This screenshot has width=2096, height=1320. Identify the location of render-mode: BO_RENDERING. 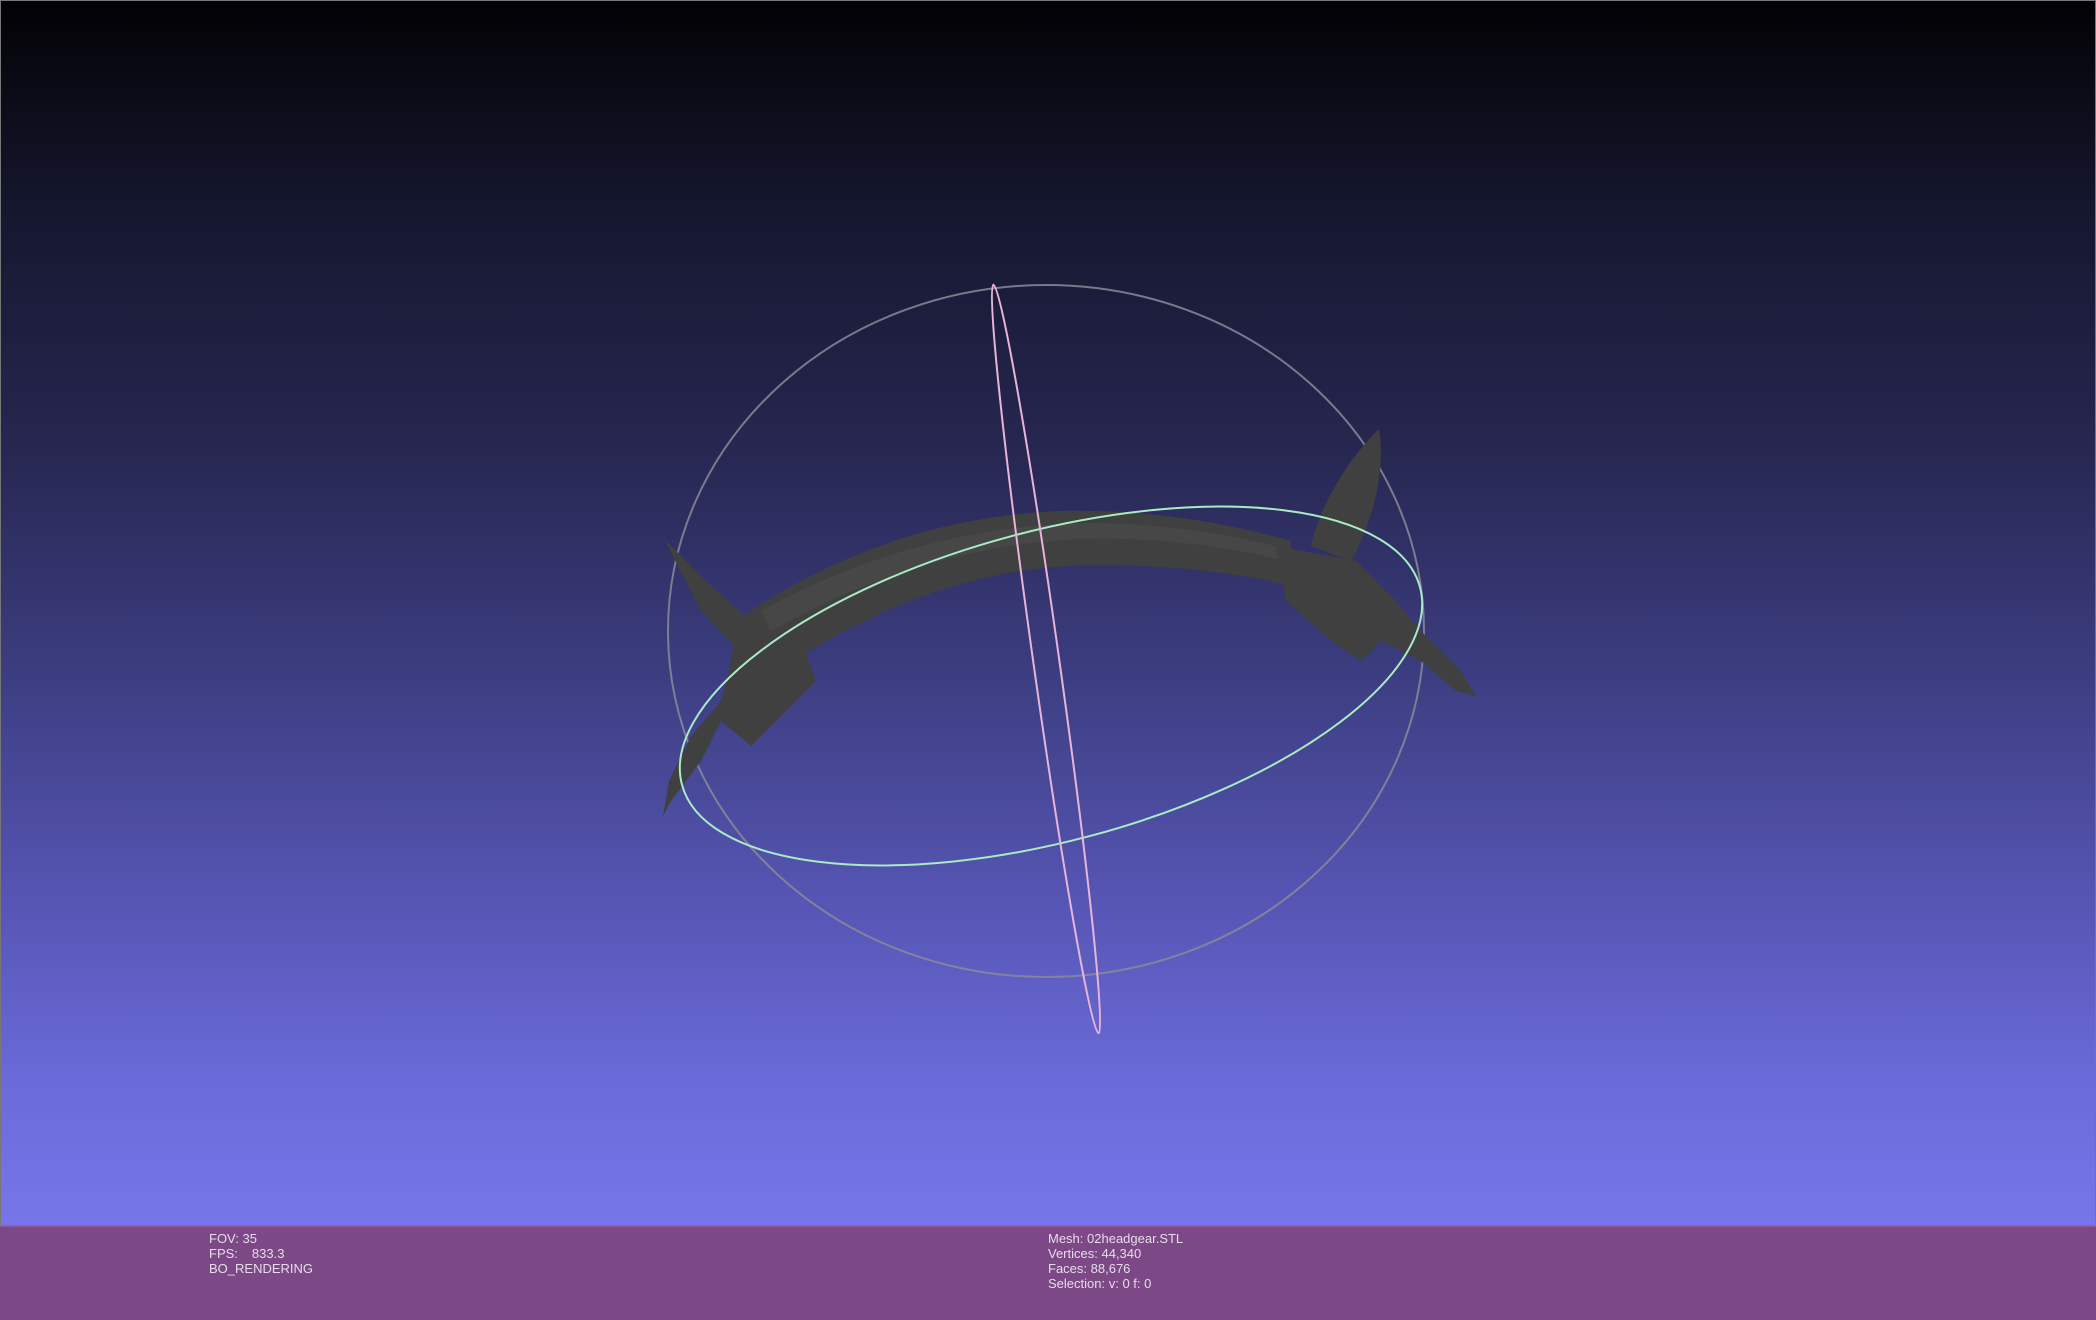
(261, 1268).